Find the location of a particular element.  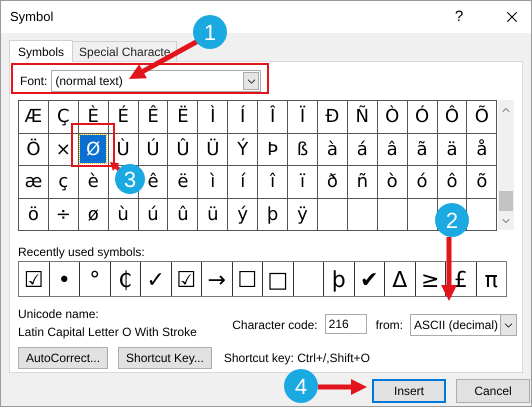

symbol-cell: ÿ is located at coordinates (302, 214).